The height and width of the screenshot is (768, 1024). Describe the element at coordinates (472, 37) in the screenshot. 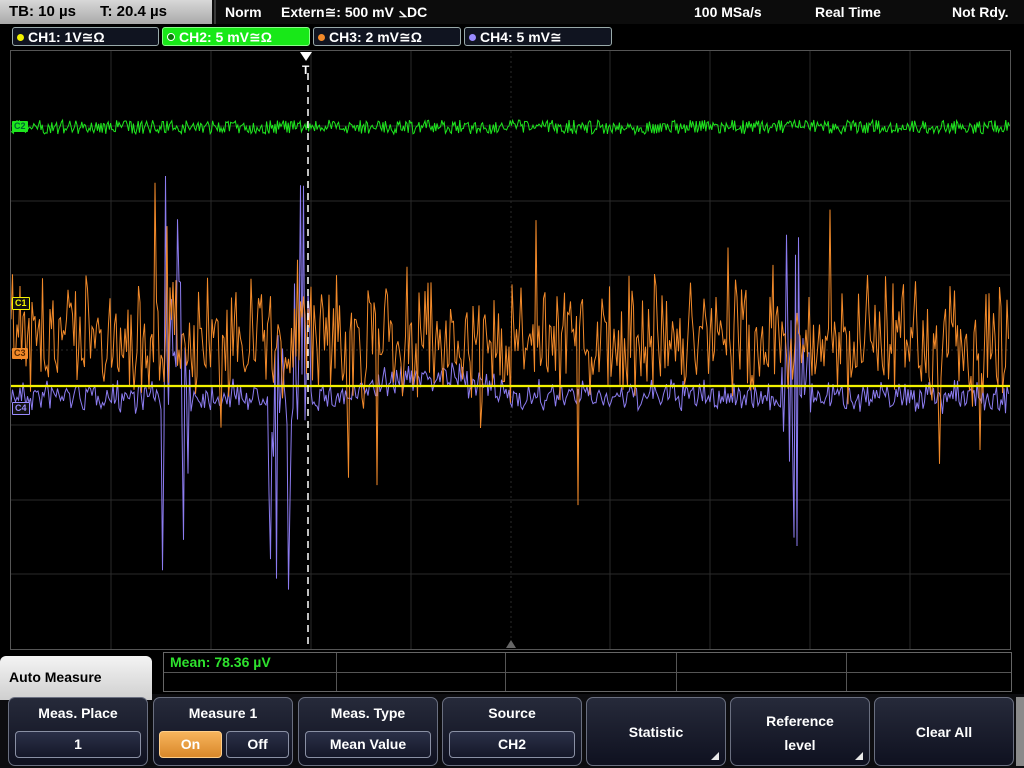

I see `ch4-dot-icon` at that location.